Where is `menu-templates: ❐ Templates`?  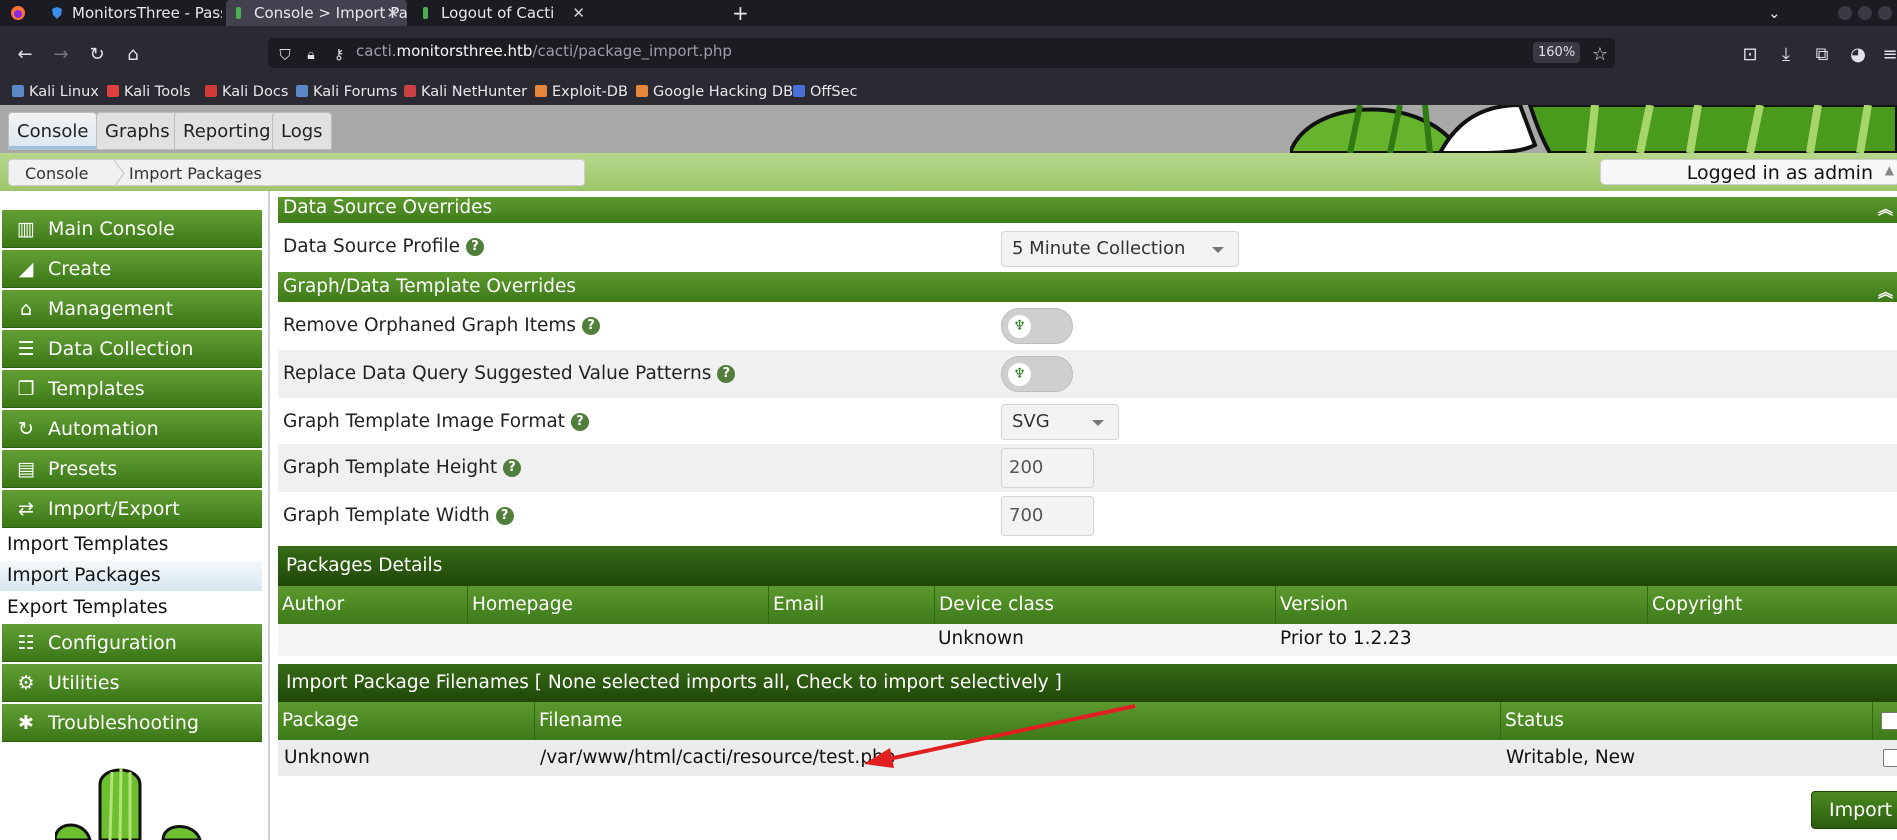 menu-templates: ❐ Templates is located at coordinates (132, 389).